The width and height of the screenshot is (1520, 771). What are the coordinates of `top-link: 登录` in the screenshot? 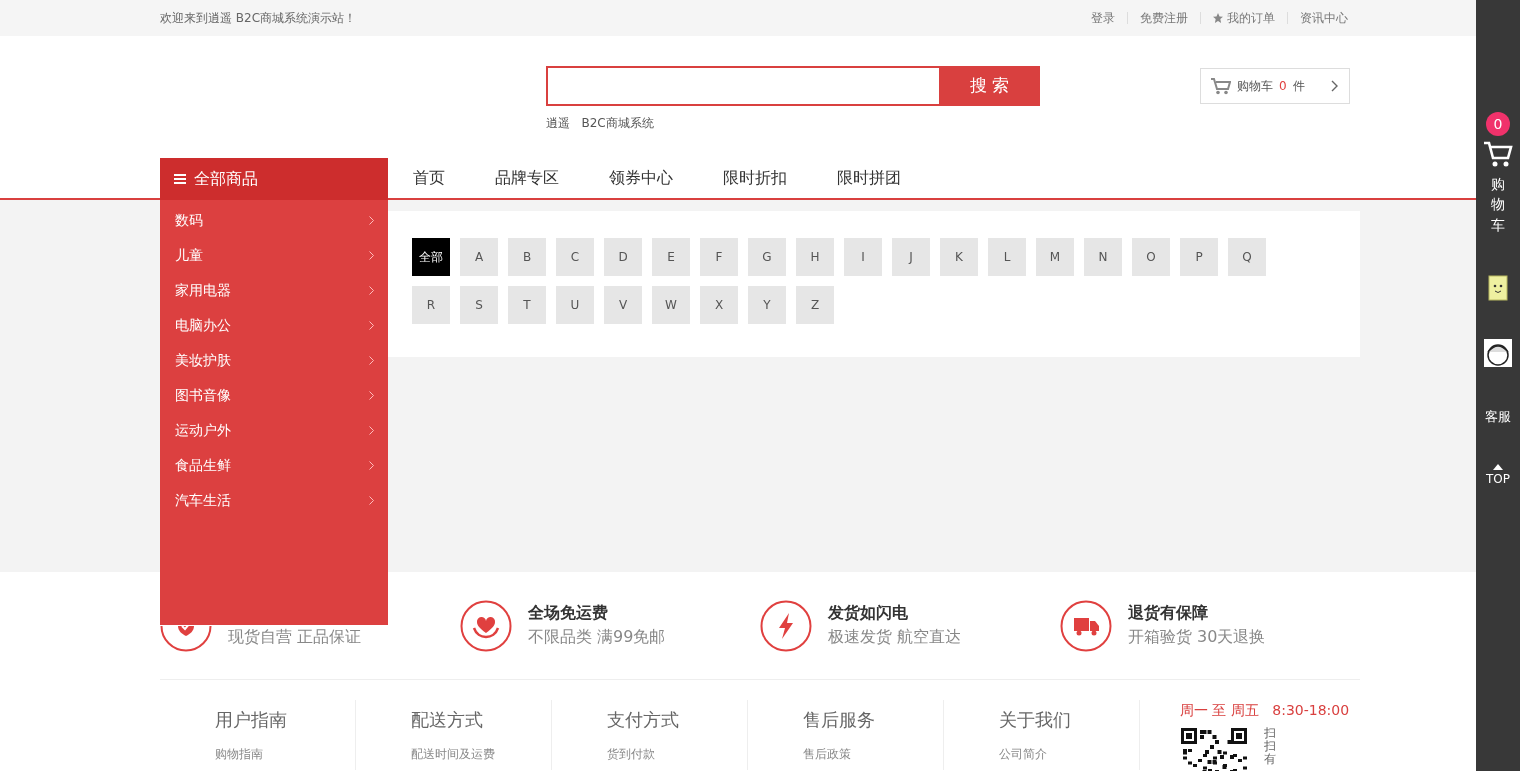 It's located at (1103, 18).